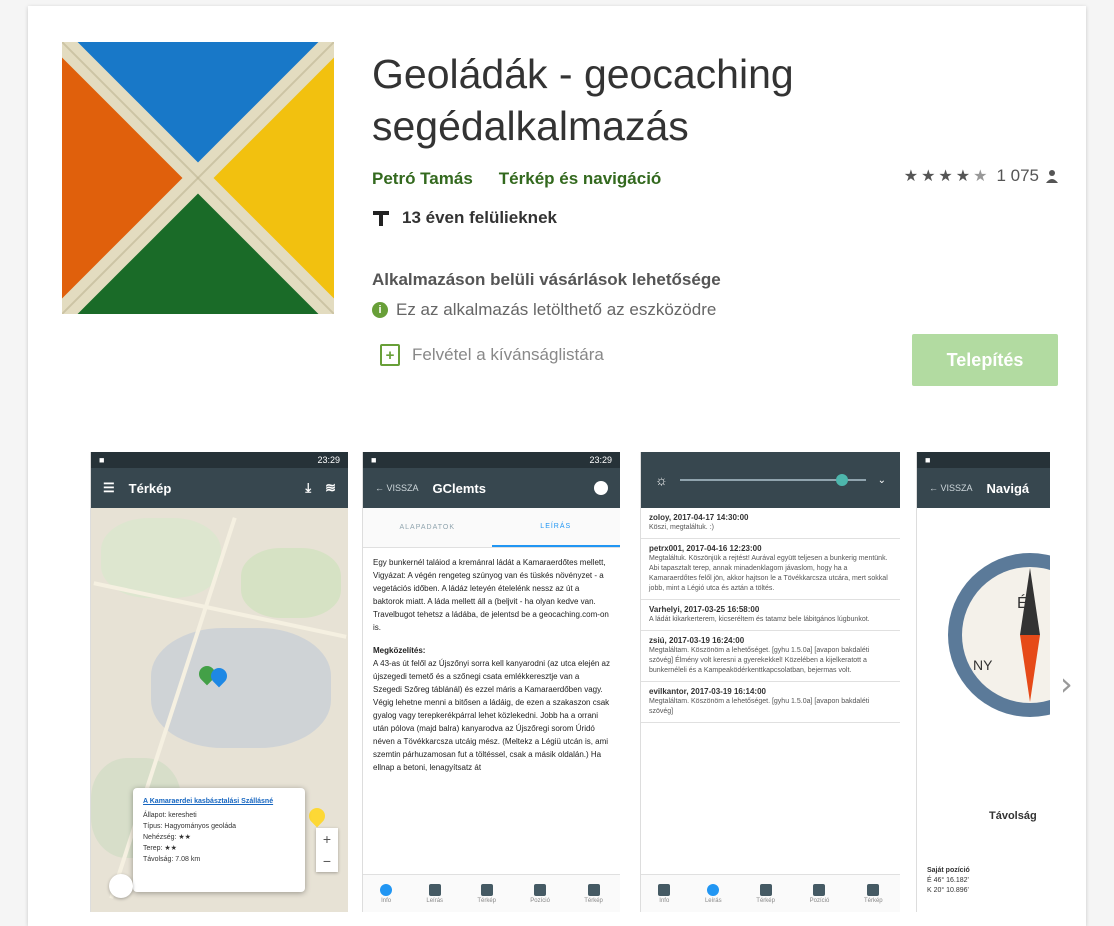 The image size is (1114, 926). What do you see at coordinates (327, 850) in the screenshot?
I see `zoom-controls: + −` at bounding box center [327, 850].